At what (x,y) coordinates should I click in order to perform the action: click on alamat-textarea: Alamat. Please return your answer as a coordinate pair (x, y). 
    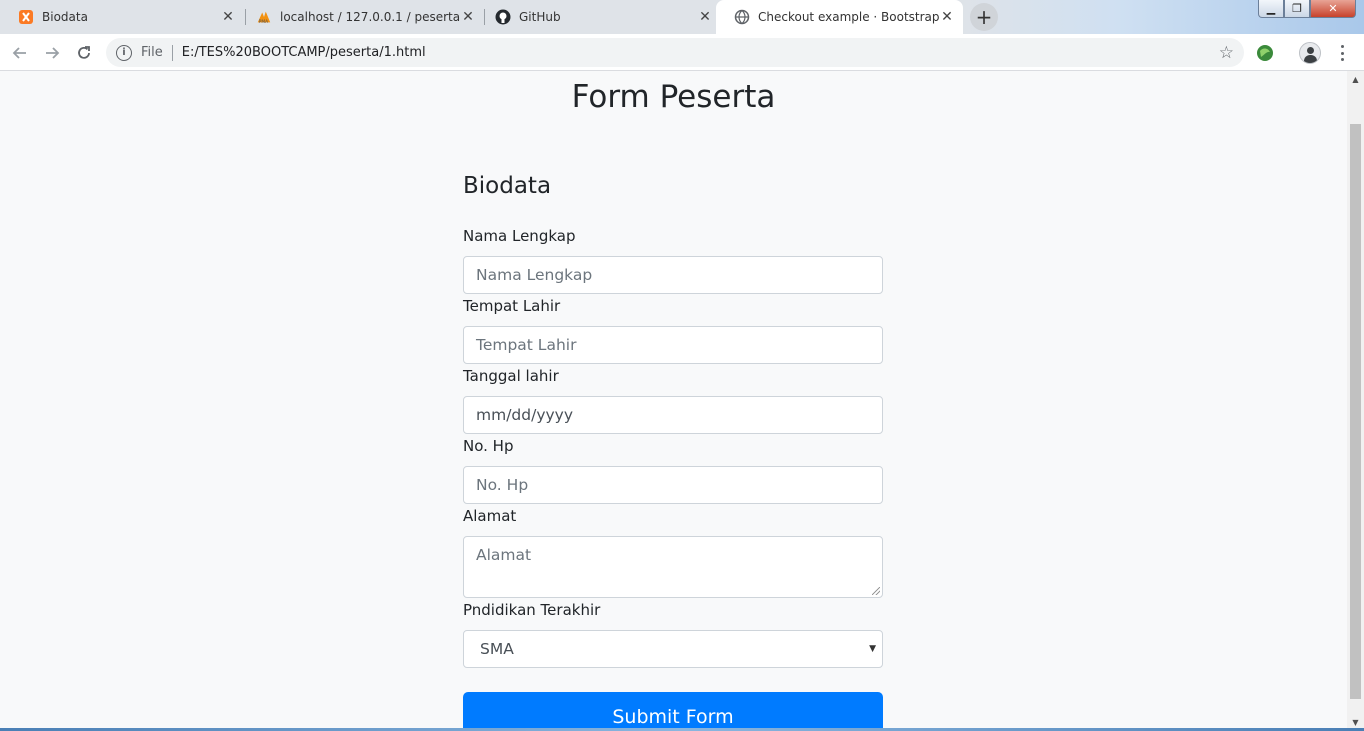
    Looking at the image, I should click on (673, 567).